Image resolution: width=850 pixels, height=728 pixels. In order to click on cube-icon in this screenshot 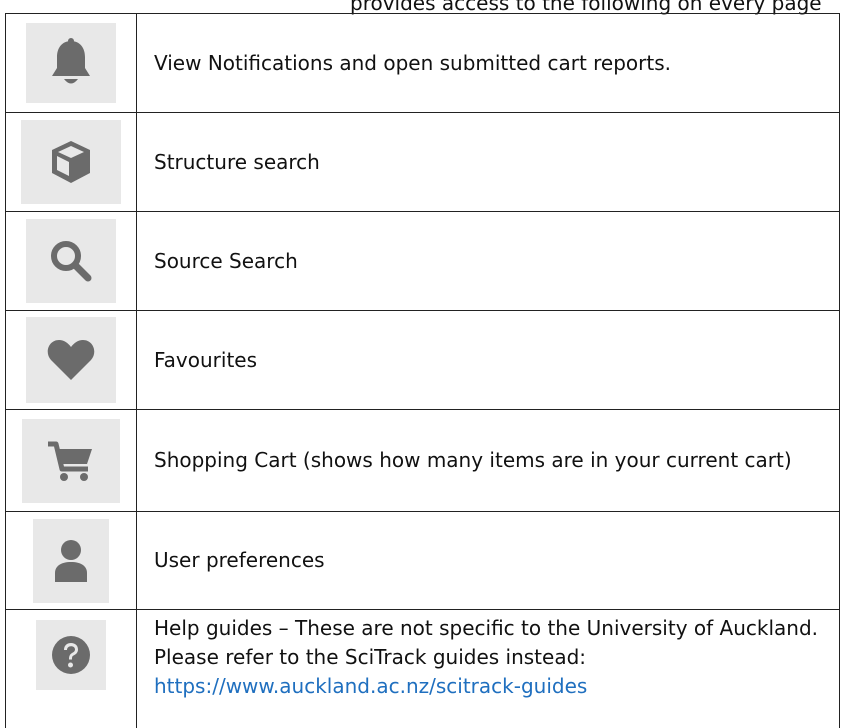, I will do `click(71, 162)`.